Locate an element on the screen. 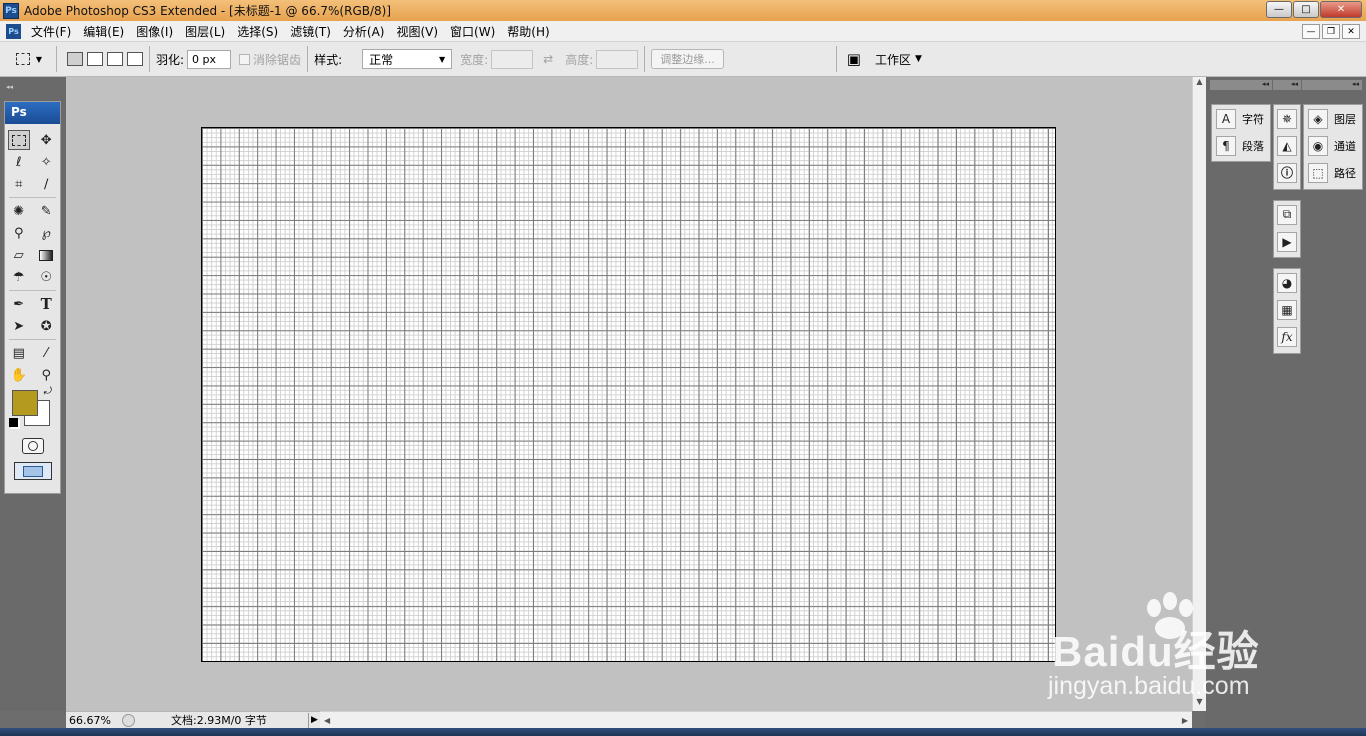 The height and width of the screenshot is (736, 1366). menu-filter: 滤镜(T) is located at coordinates (310, 31).